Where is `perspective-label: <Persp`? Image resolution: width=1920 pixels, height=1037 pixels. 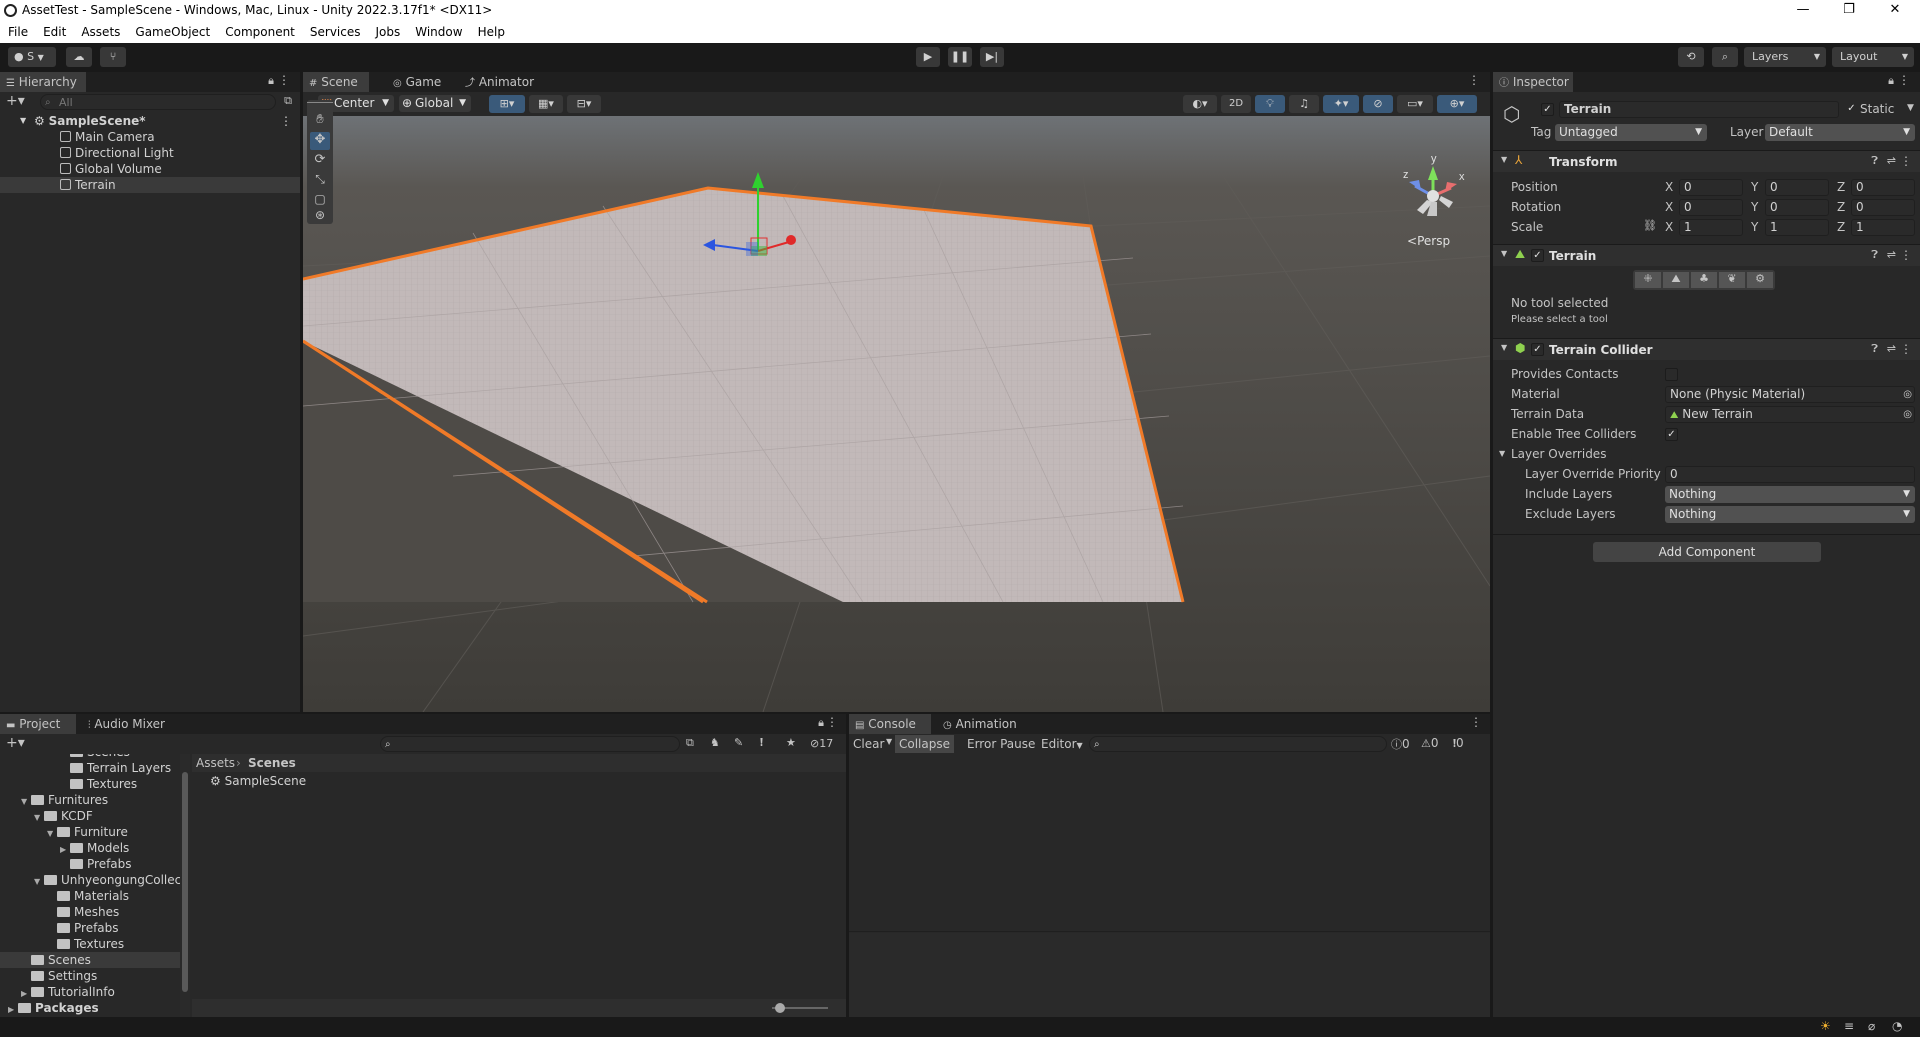 perspective-label: <Persp is located at coordinates (1428, 241).